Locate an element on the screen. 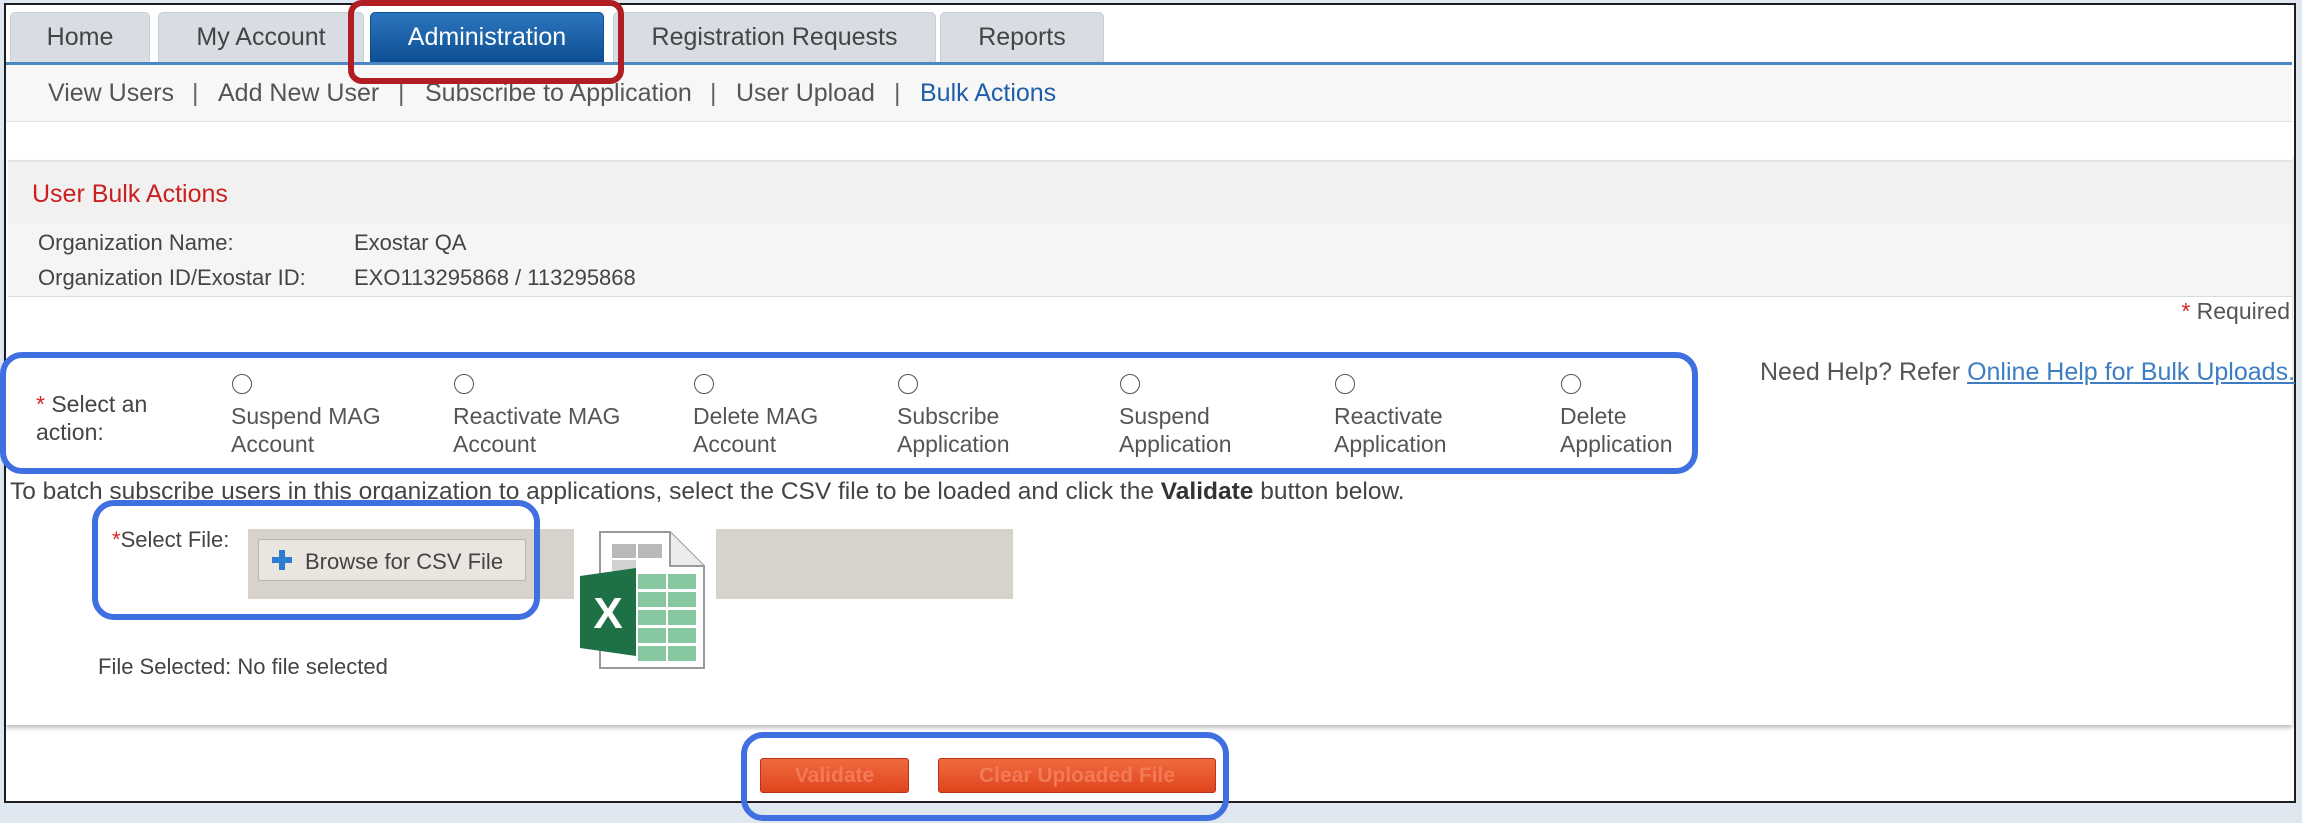 The width and height of the screenshot is (2302, 823). tab-label: Home is located at coordinates (80, 37).